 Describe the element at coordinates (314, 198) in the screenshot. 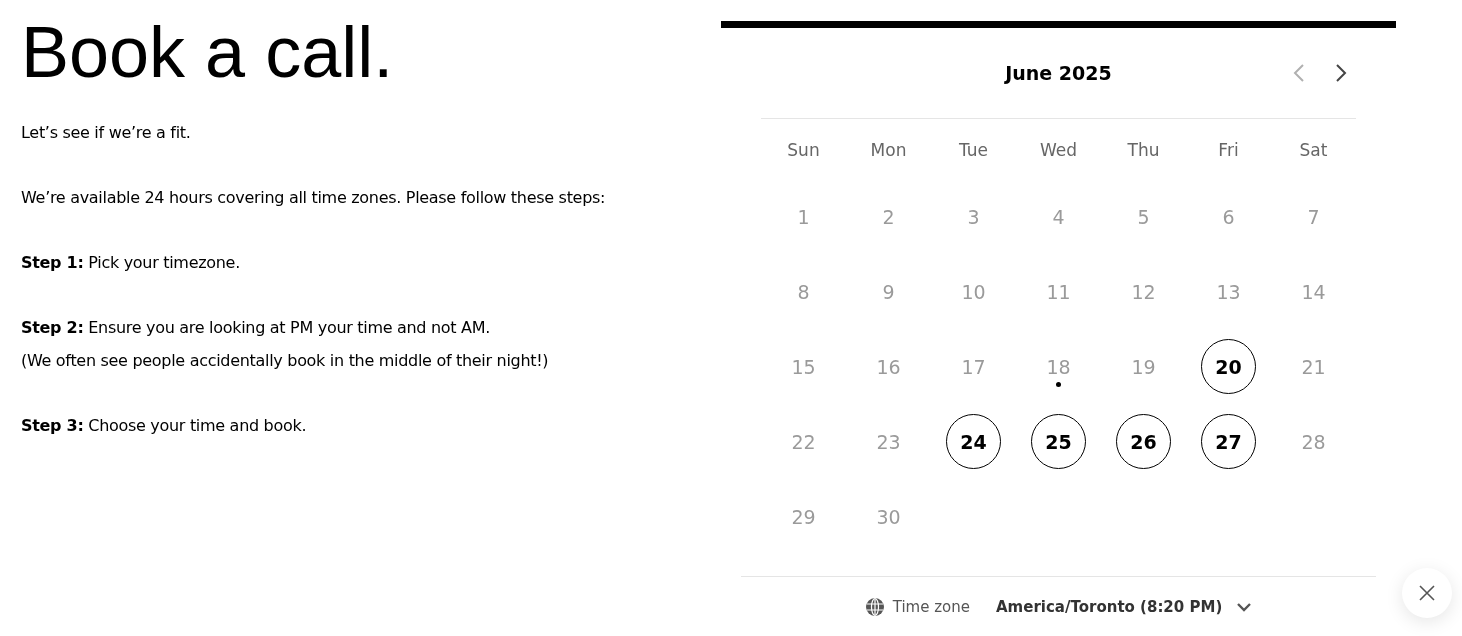

I see `paragraph: We’re available 24 hours covering all time zones. Please follow these steps:` at that location.